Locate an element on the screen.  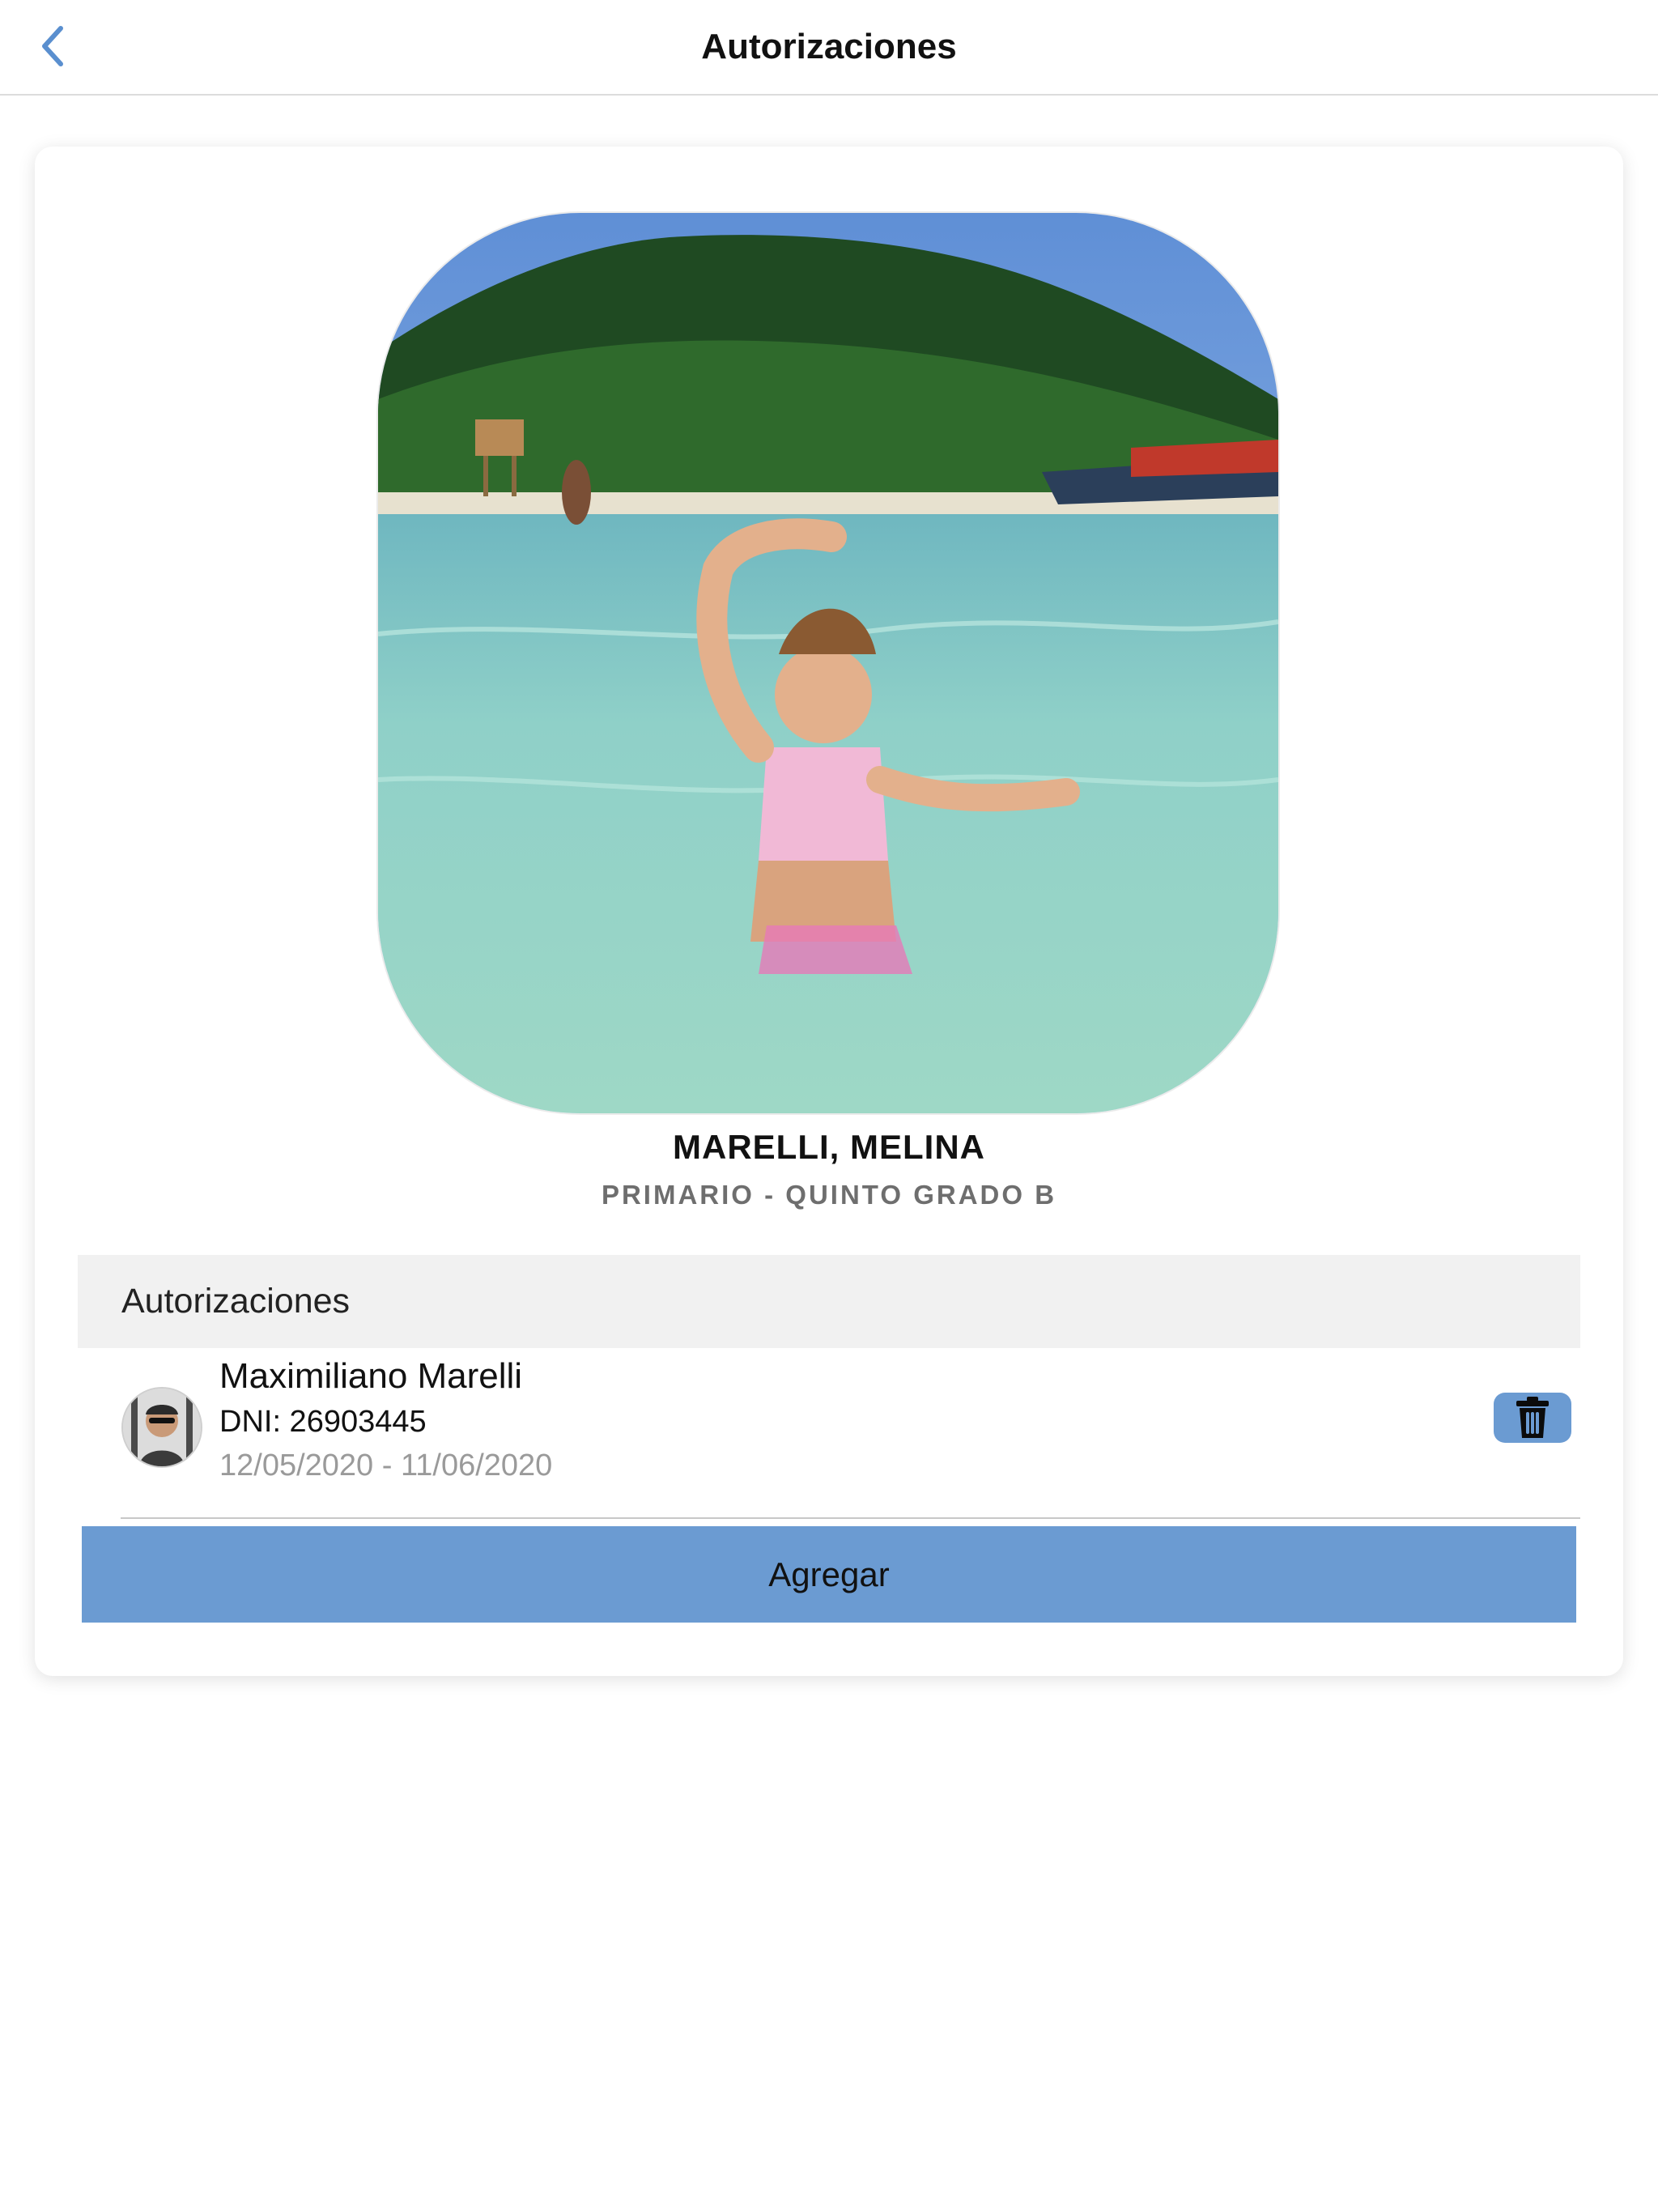
section-title: Autorizaciones is located at coordinates (236, 1302).